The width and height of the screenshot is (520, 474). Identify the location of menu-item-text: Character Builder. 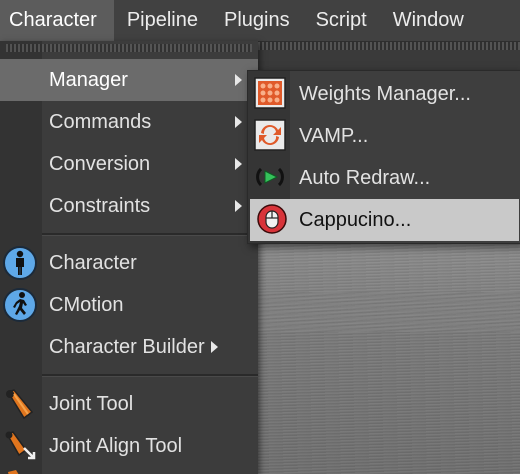
(127, 346).